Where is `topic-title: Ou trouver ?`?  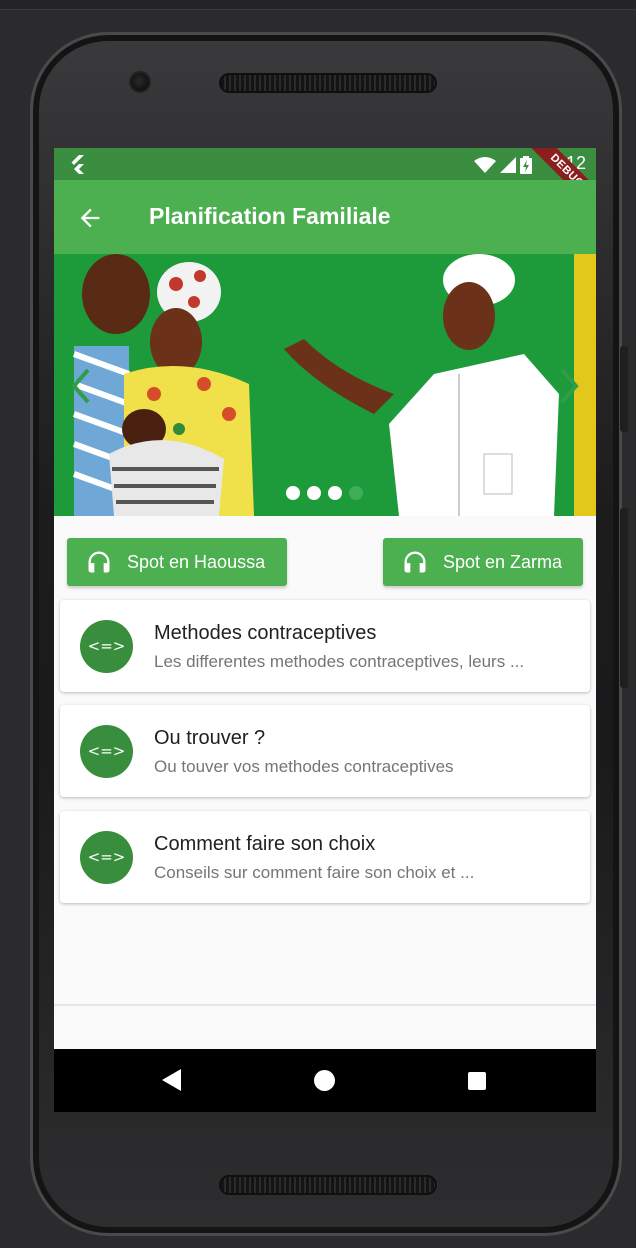 topic-title: Ou trouver ? is located at coordinates (210, 738).